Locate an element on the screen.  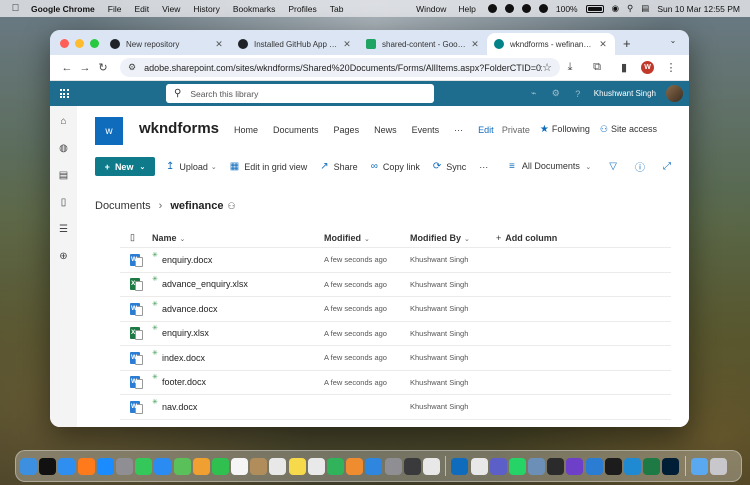
document-icon: ▯ is located at coordinates (64, 203).